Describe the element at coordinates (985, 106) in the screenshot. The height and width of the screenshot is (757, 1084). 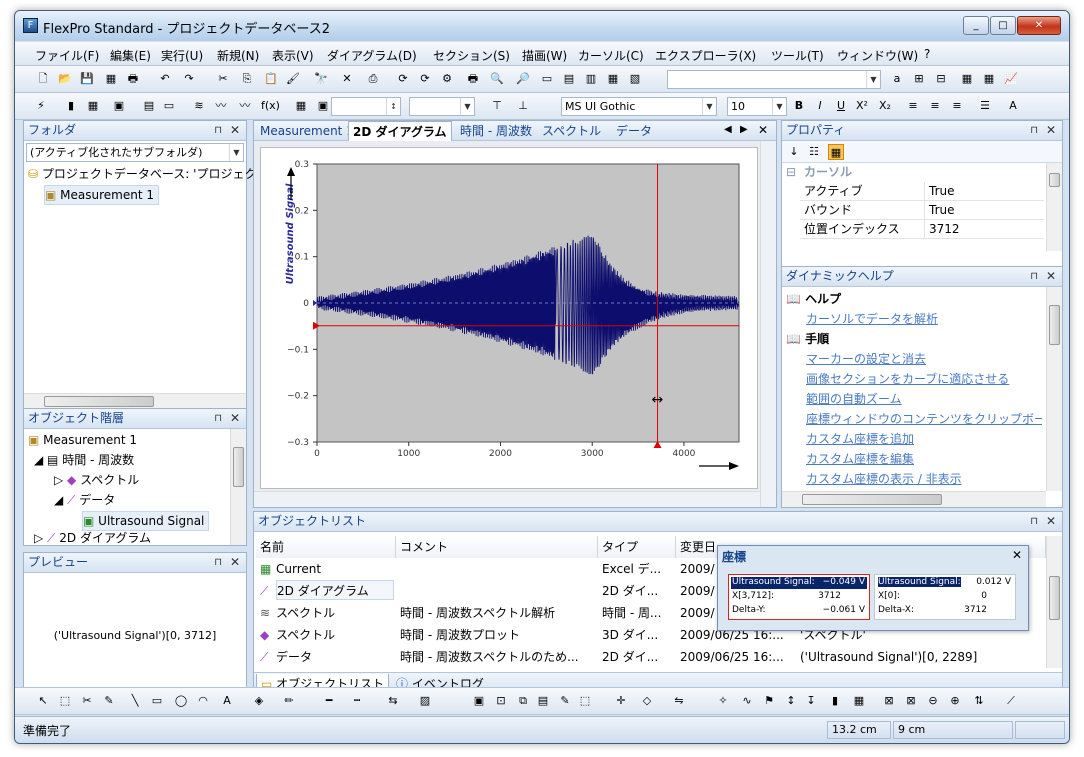
I see `bullets-icon: ☰` at that location.